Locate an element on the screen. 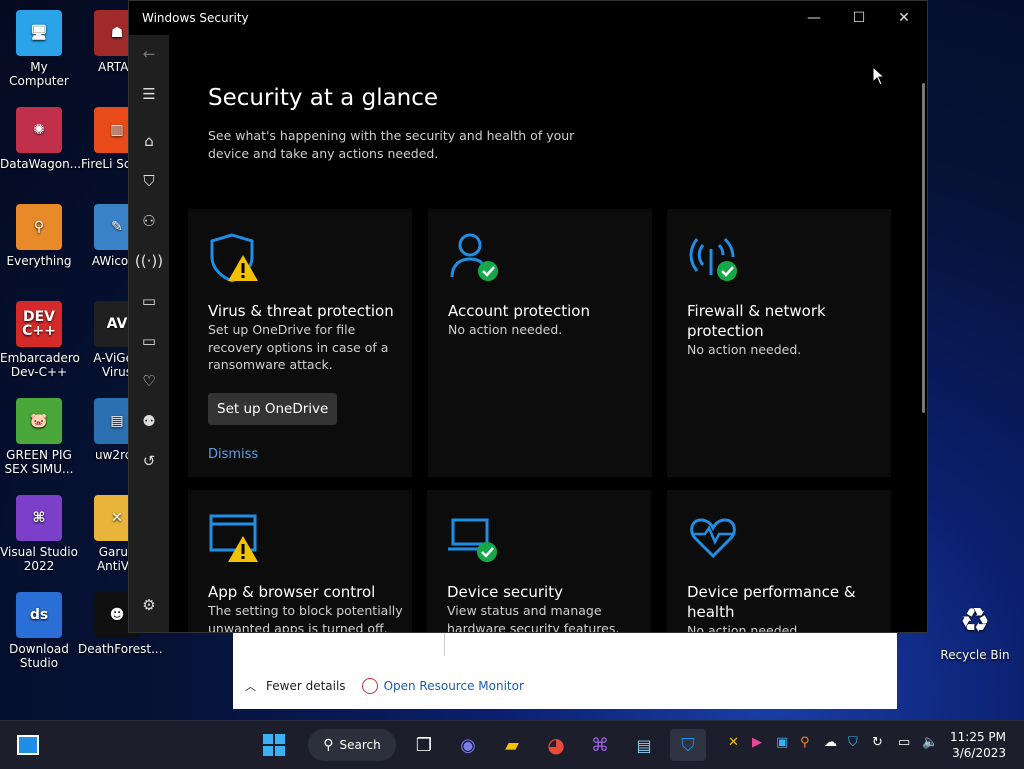 This screenshot has height=769, width=1024. scrollbar is located at coordinates (923, 248).